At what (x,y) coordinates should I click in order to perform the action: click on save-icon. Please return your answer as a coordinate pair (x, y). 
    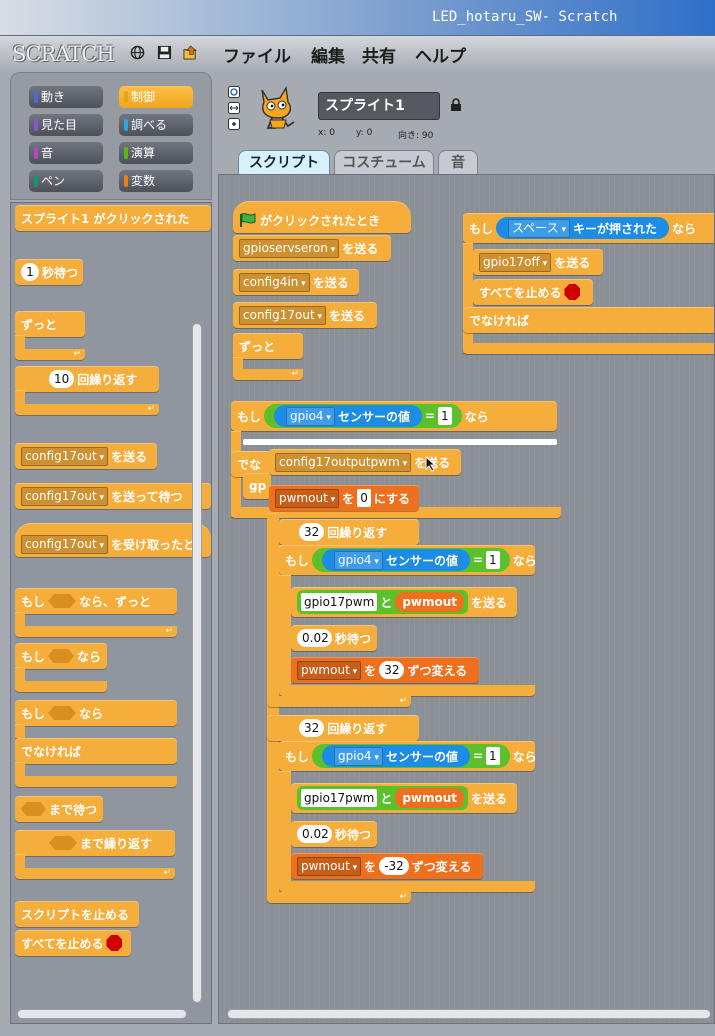
    Looking at the image, I should click on (164, 52).